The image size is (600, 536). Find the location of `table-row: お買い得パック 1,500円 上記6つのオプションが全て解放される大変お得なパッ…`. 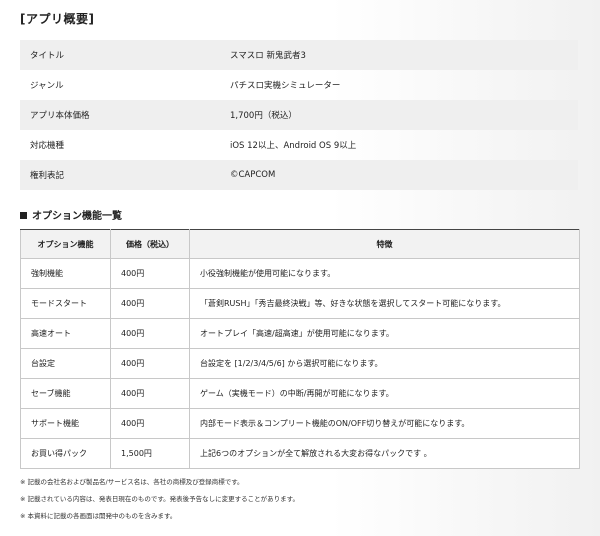

table-row: お買い得パック 1,500円 上記6つのオプションが全て解放される大変お得なパッ… is located at coordinates (300, 453).